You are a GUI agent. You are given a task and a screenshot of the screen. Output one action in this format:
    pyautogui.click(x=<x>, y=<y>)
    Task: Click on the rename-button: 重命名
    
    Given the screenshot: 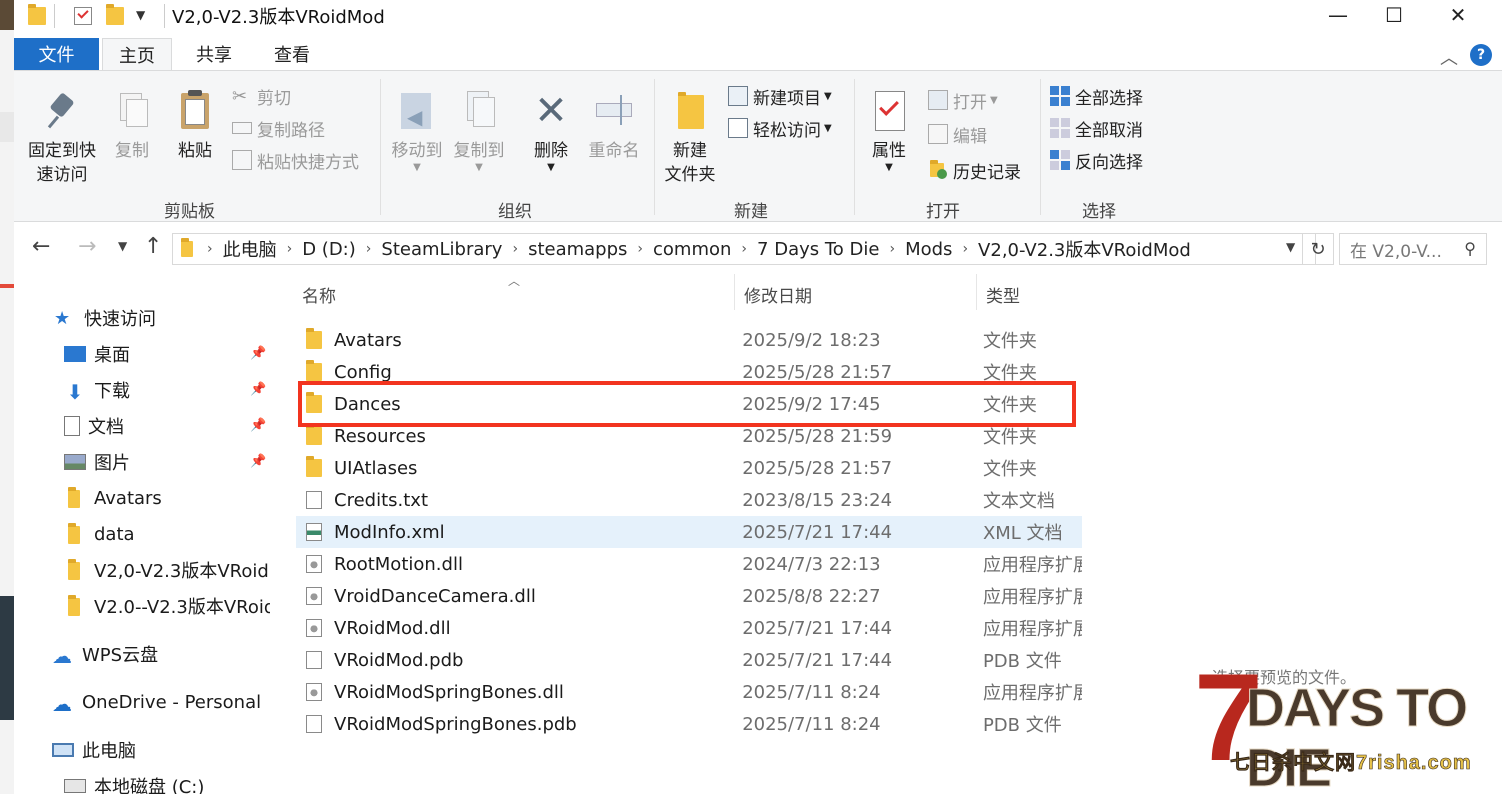 What is the action you would take?
    pyautogui.click(x=614, y=126)
    